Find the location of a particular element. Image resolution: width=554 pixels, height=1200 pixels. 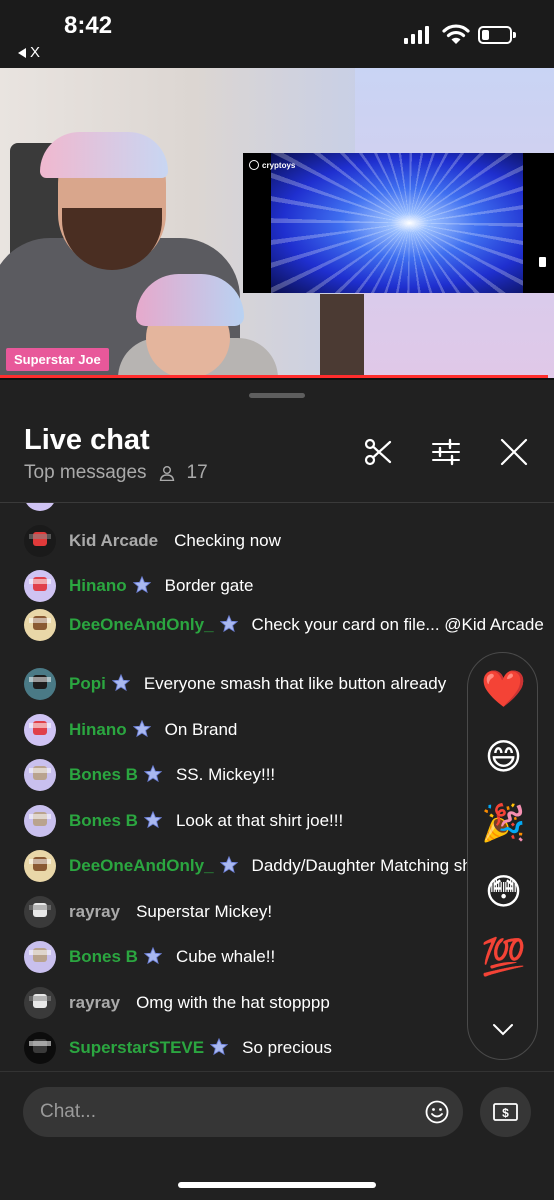

flushed-reaction-button: 😳 is located at coordinates (503, 892).